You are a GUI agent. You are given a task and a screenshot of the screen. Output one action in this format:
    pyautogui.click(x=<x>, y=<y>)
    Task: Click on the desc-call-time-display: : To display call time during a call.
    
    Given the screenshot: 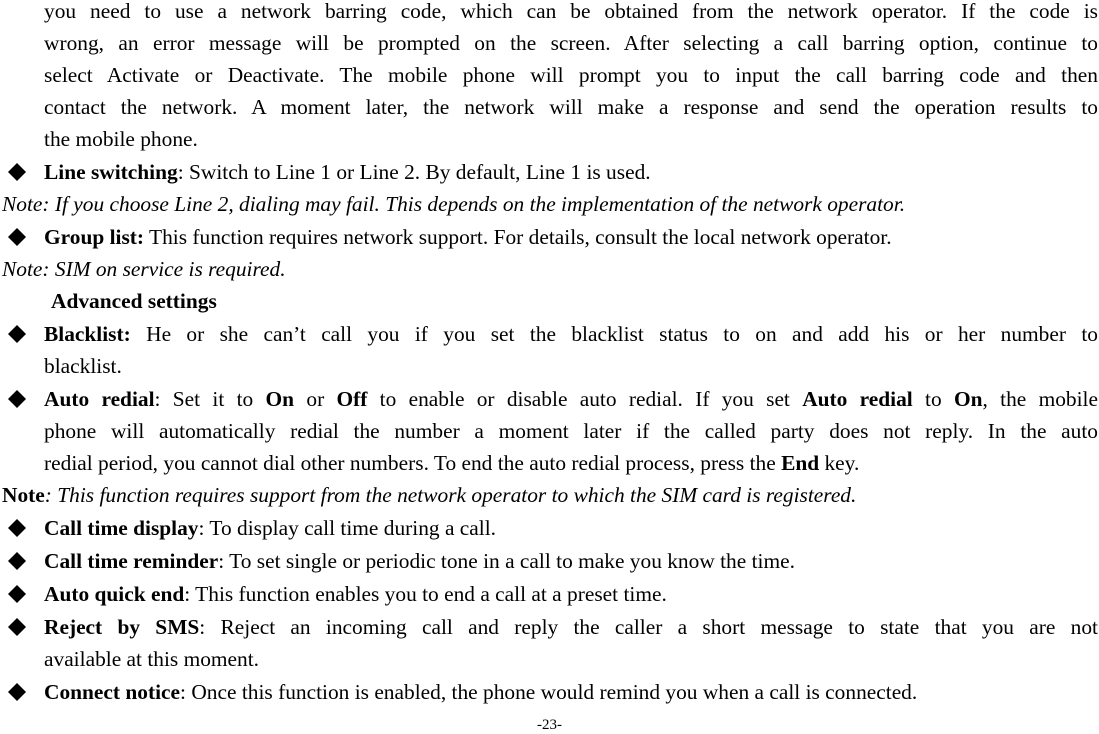 What is the action you would take?
    pyautogui.click(x=347, y=528)
    